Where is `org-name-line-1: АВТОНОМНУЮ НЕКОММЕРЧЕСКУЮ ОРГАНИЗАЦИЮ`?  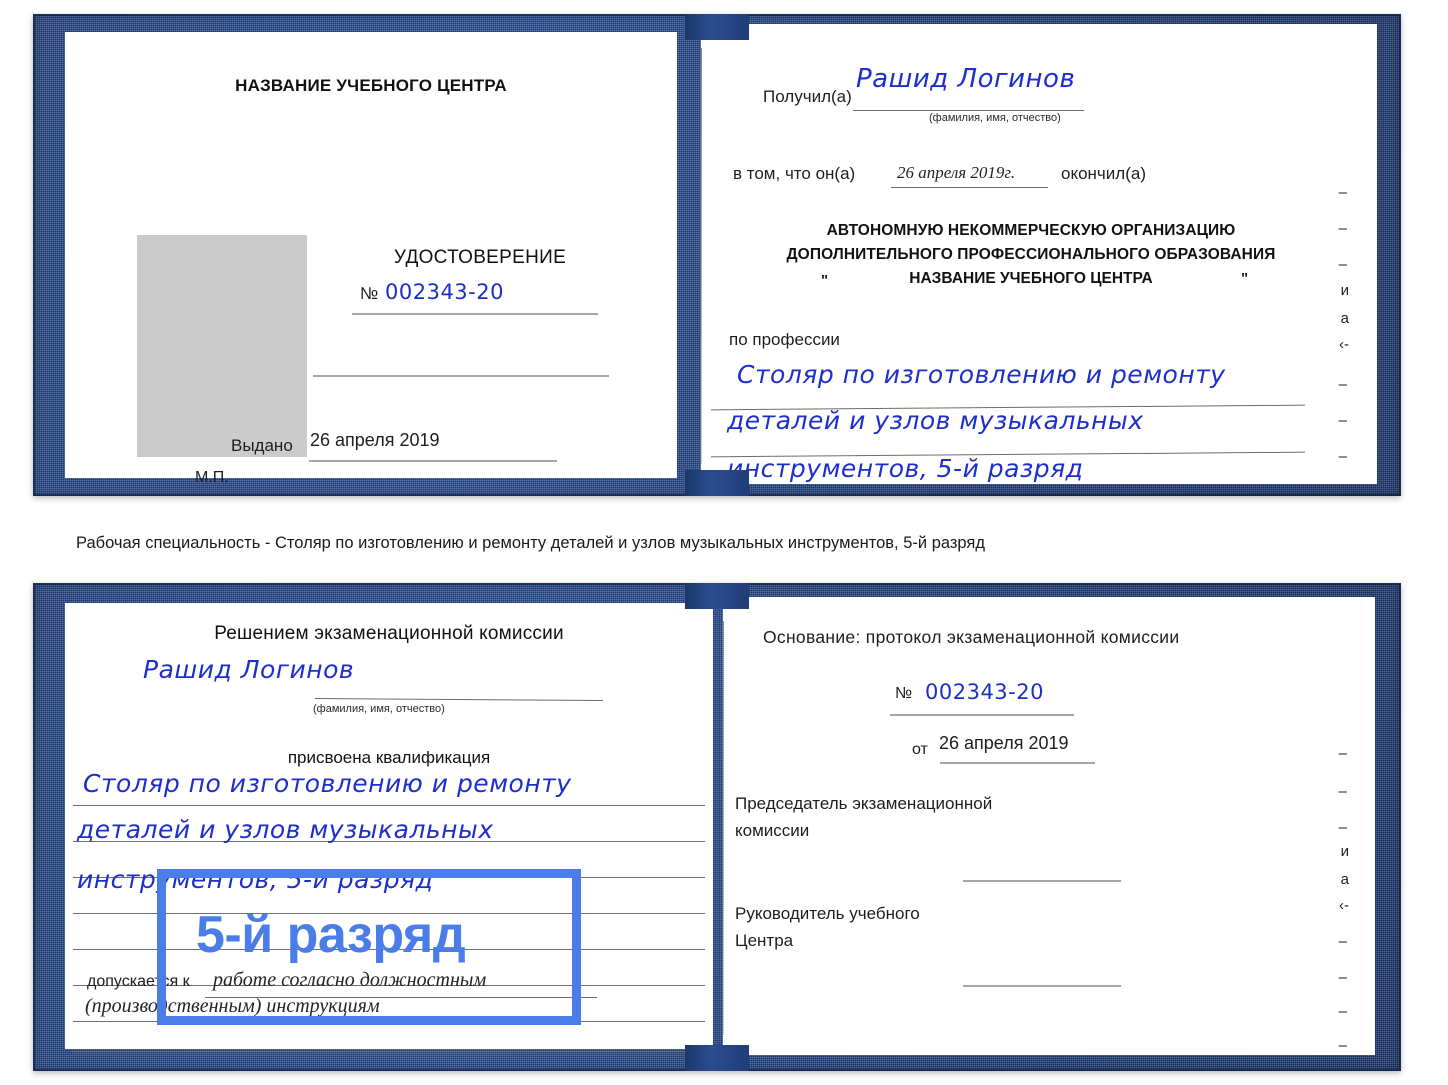 org-name-line-1: АВТОНОМНУЮ НЕКОММЕРЧЕСКУЮ ОРГАНИЗАЦИЮ is located at coordinates (1031, 230).